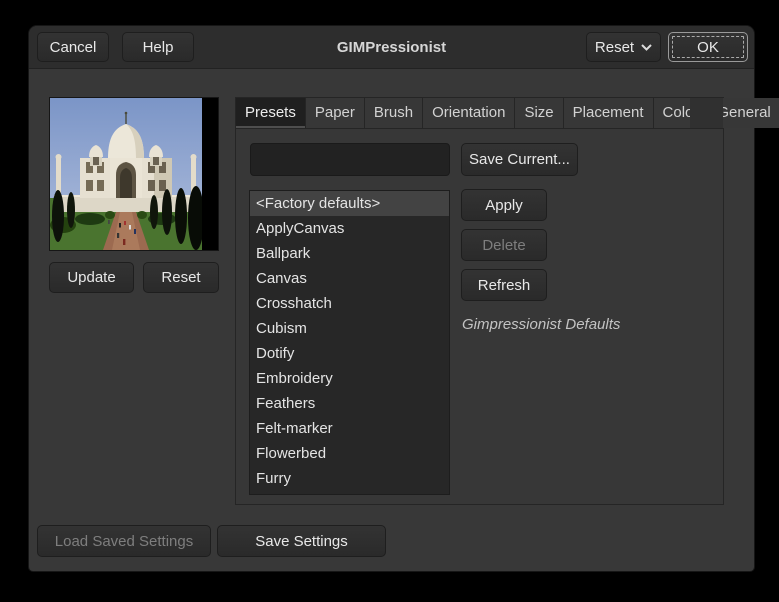 The image size is (779, 602). Describe the element at coordinates (608, 113) in the screenshot. I see `tab-placement: Placement` at that location.